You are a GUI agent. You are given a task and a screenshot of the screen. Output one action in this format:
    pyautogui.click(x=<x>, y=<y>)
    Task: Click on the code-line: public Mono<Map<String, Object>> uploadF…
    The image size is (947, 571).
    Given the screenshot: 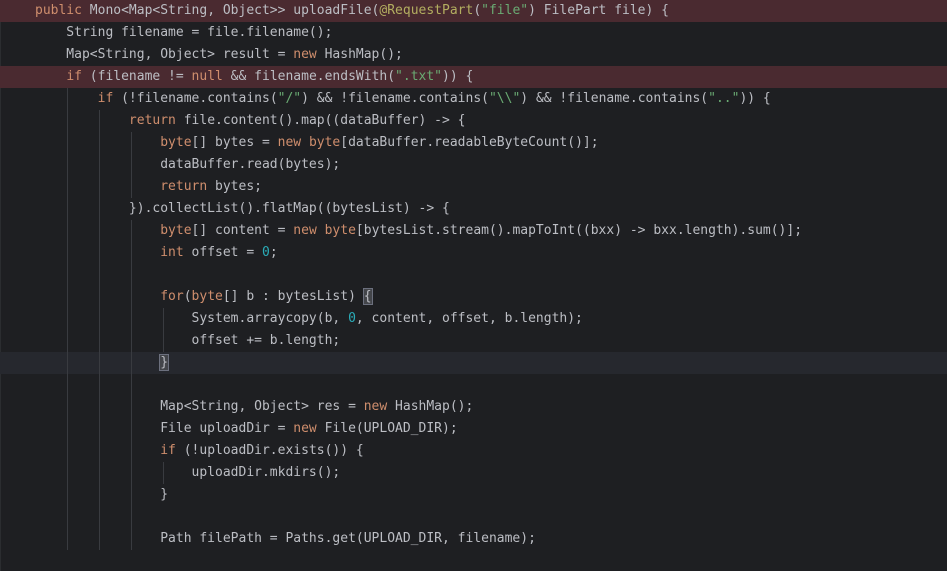 What is the action you would take?
    pyautogui.click(x=473, y=11)
    